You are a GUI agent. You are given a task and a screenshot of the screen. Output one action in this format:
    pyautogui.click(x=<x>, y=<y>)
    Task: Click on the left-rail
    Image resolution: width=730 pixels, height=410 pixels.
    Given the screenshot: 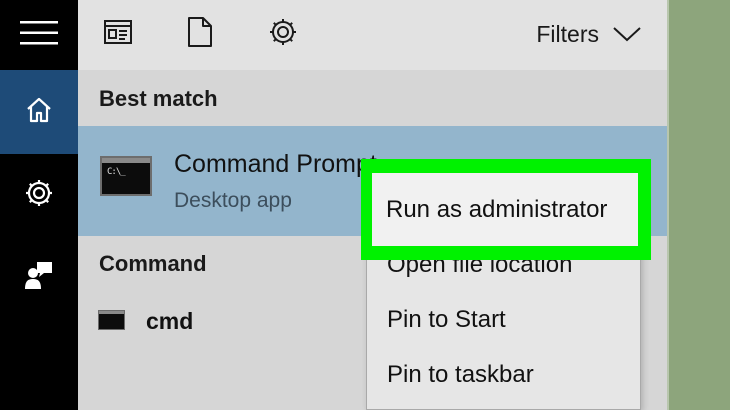 What is the action you would take?
    pyautogui.click(x=39, y=205)
    